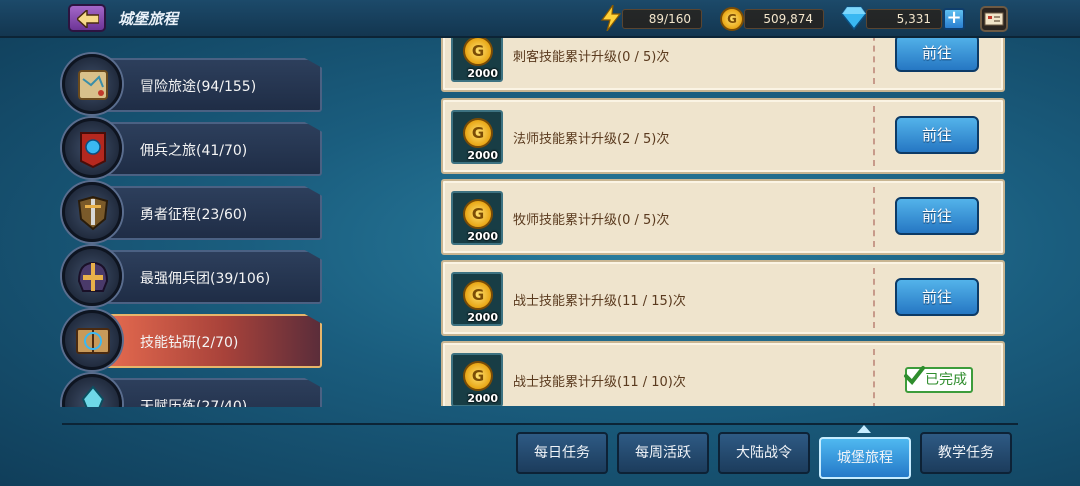  Describe the element at coordinates (194, 215) in the screenshot. I see `category-label: 勇者征程(23/60)` at that location.